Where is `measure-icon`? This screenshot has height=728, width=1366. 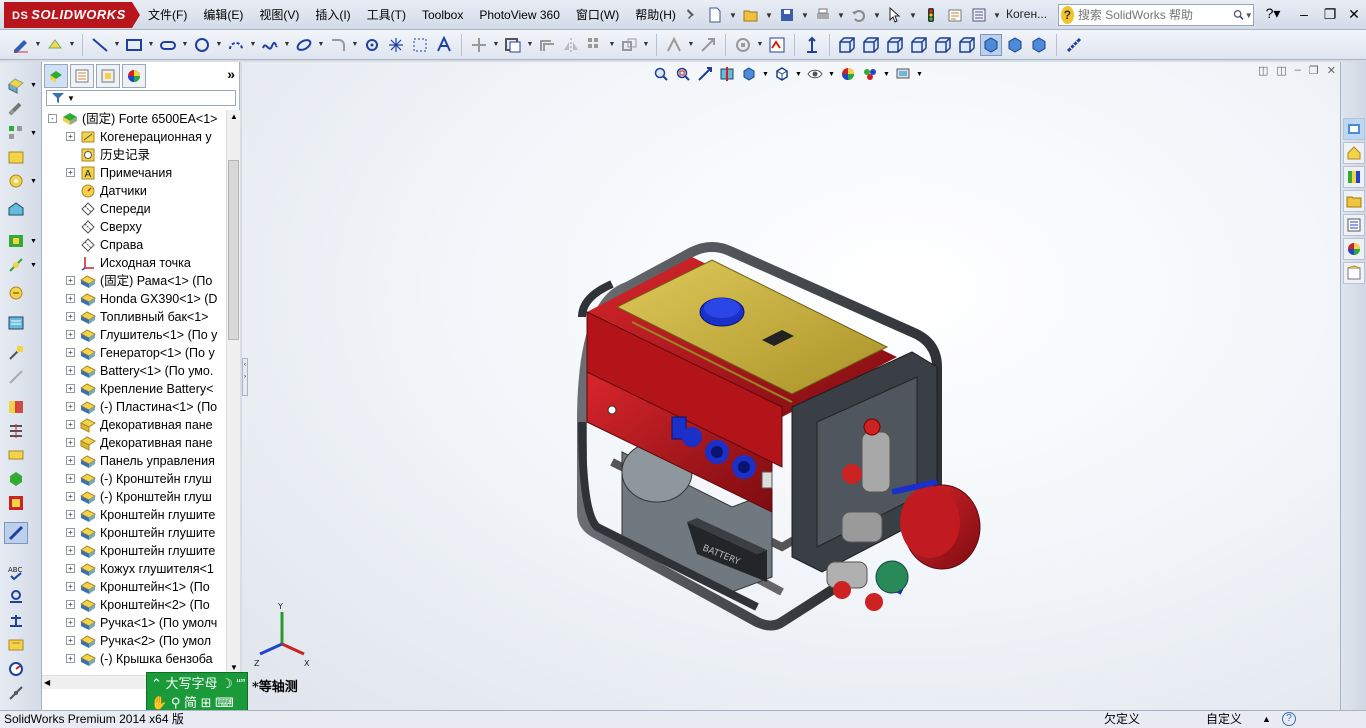
measure-icon is located at coordinates (1074, 45).